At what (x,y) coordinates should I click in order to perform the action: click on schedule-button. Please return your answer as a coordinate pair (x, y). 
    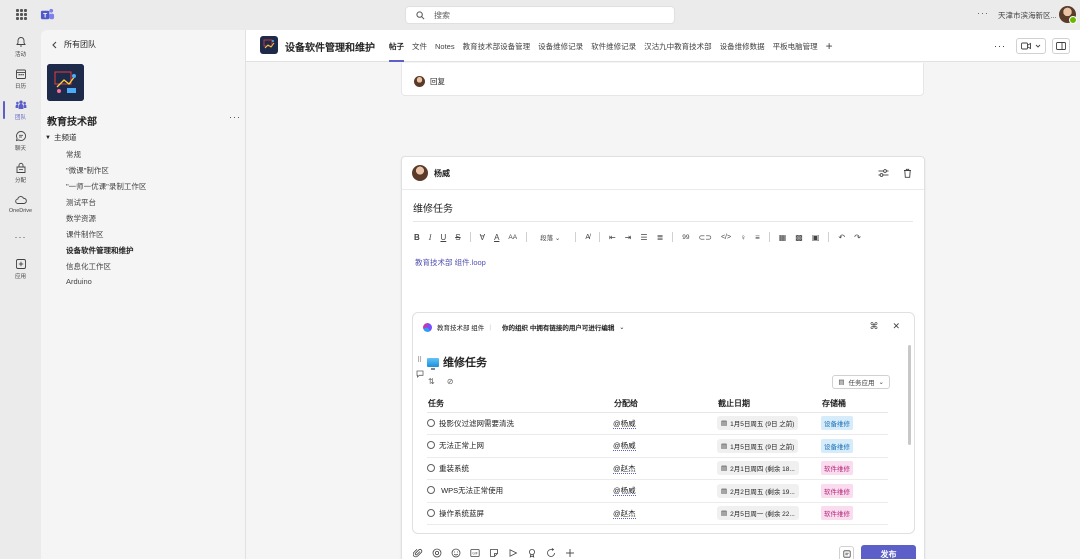
    Looking at the image, I should click on (846, 552).